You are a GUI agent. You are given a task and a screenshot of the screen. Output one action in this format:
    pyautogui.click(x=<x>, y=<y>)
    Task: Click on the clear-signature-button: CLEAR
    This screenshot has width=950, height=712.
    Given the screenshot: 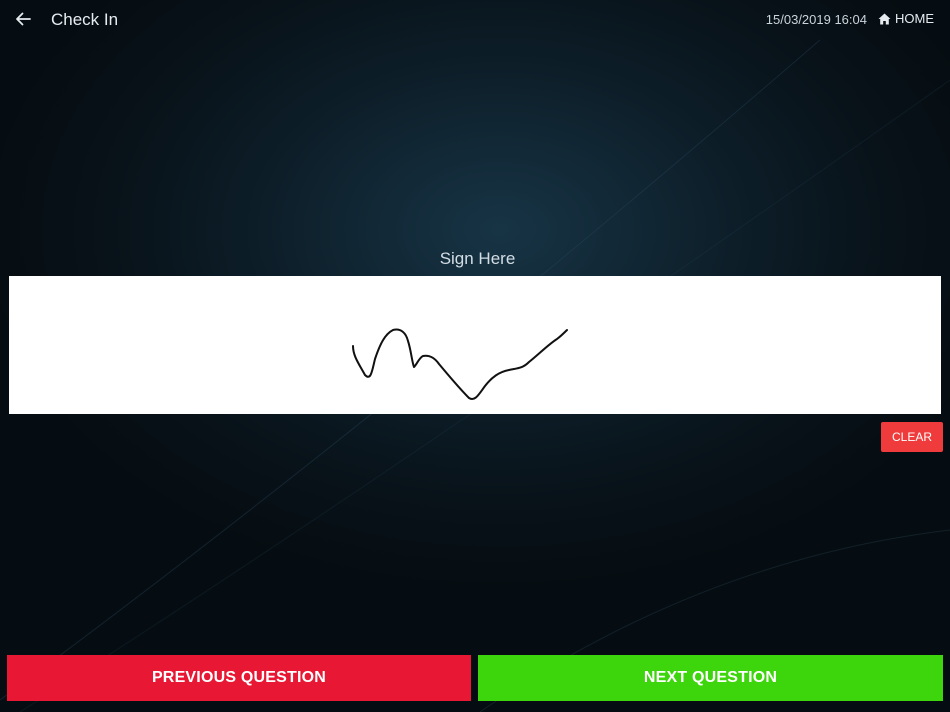 What is the action you would take?
    pyautogui.click(x=912, y=437)
    